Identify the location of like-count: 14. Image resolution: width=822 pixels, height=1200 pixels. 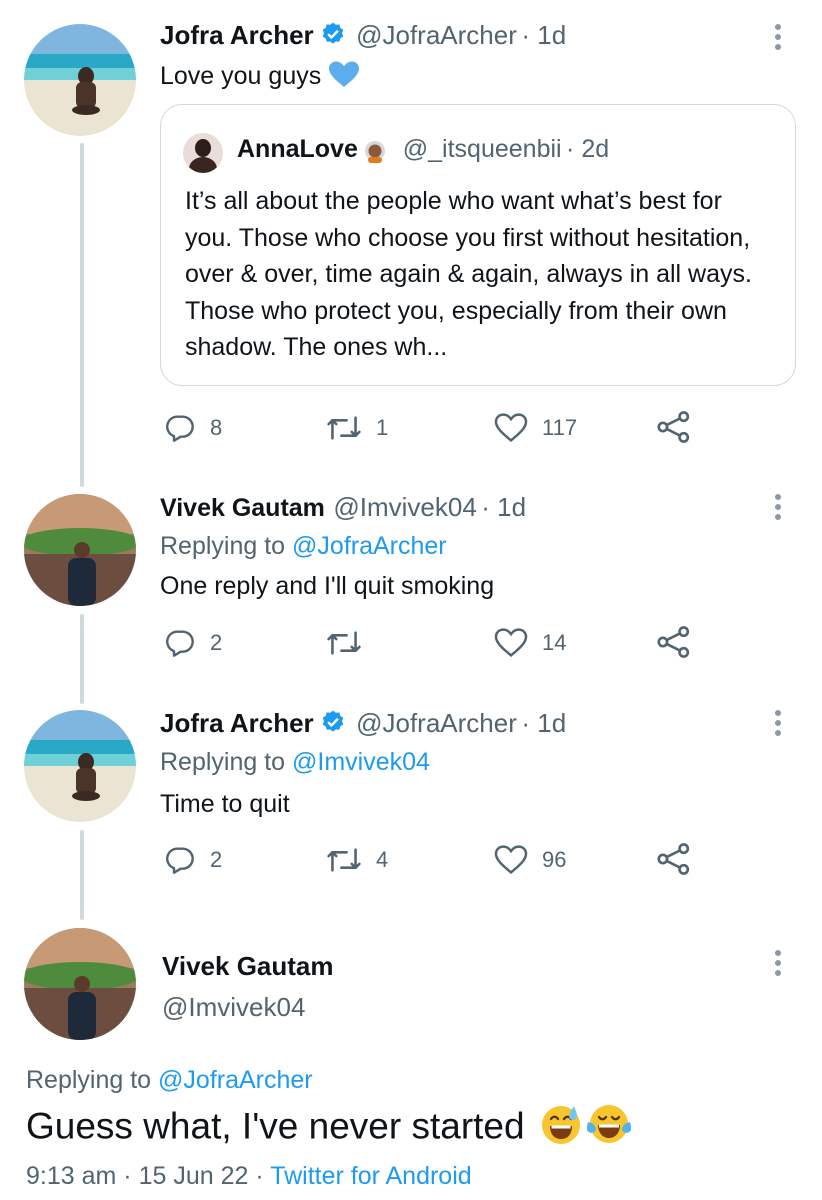
(554, 642).